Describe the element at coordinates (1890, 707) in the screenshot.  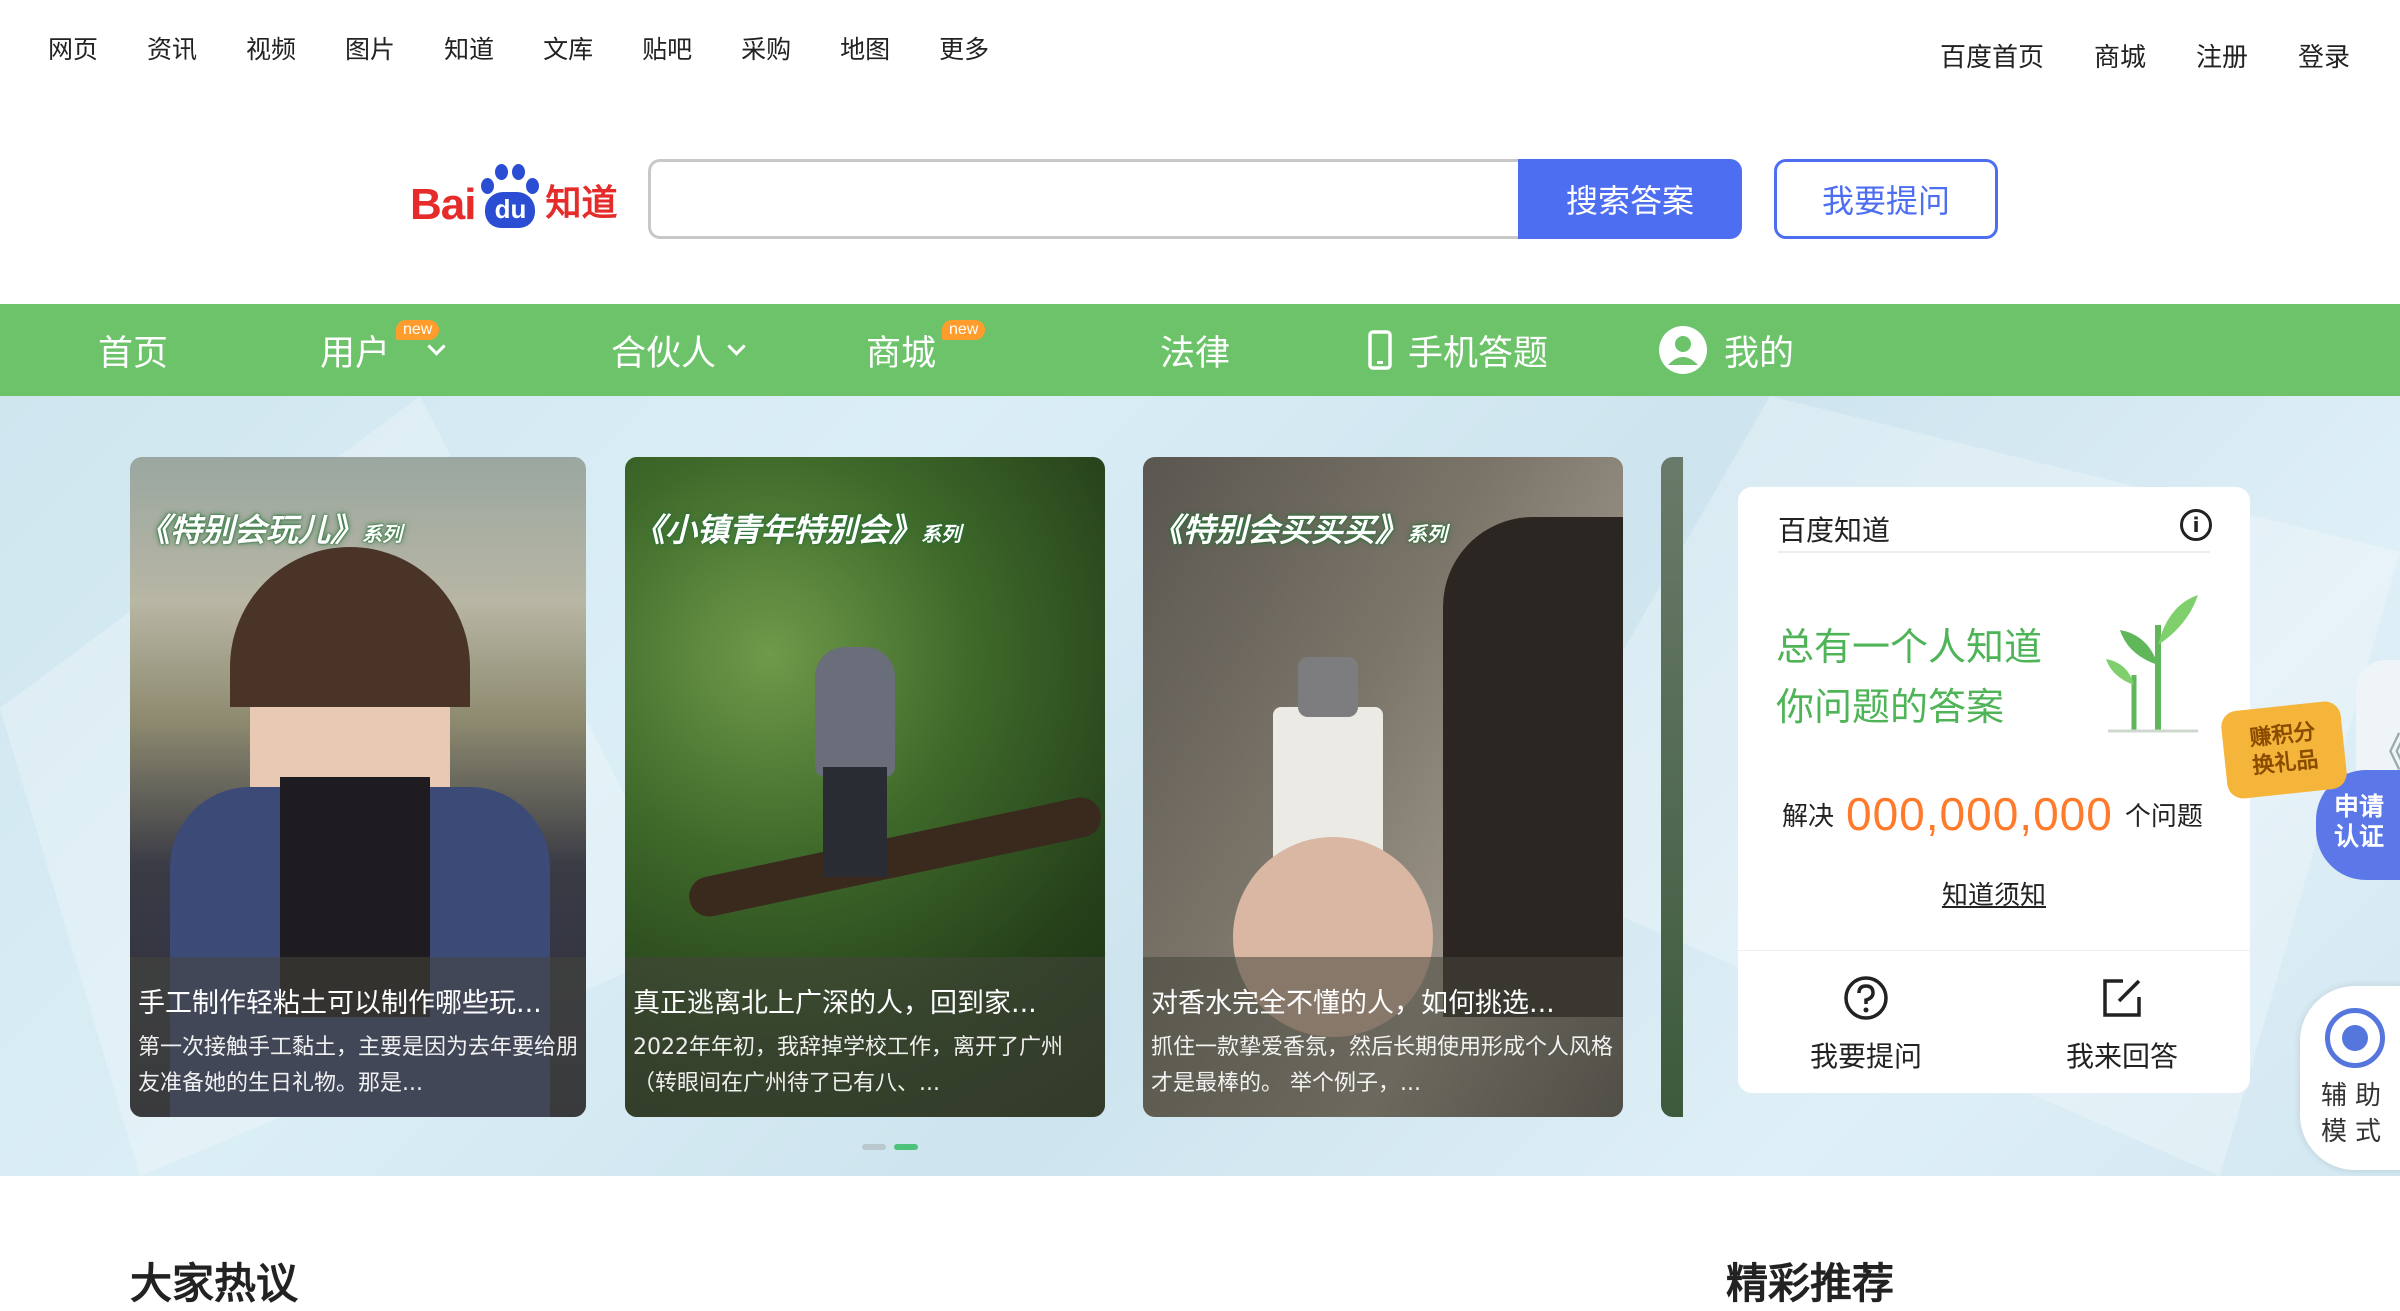
I see `slogan-line-2: 你问题的答案` at that location.